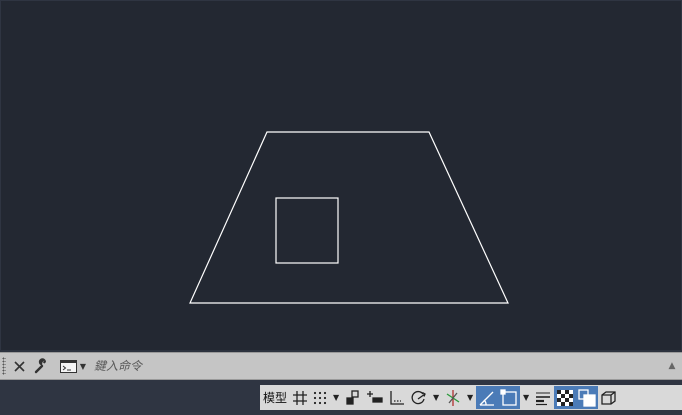 This screenshot has height=415, width=682. Describe the element at coordinates (397, 397) in the screenshot. I see `ortho-mode-icon` at that location.